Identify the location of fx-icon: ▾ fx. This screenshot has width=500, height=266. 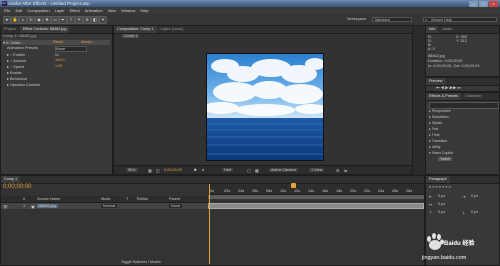
(6, 43).